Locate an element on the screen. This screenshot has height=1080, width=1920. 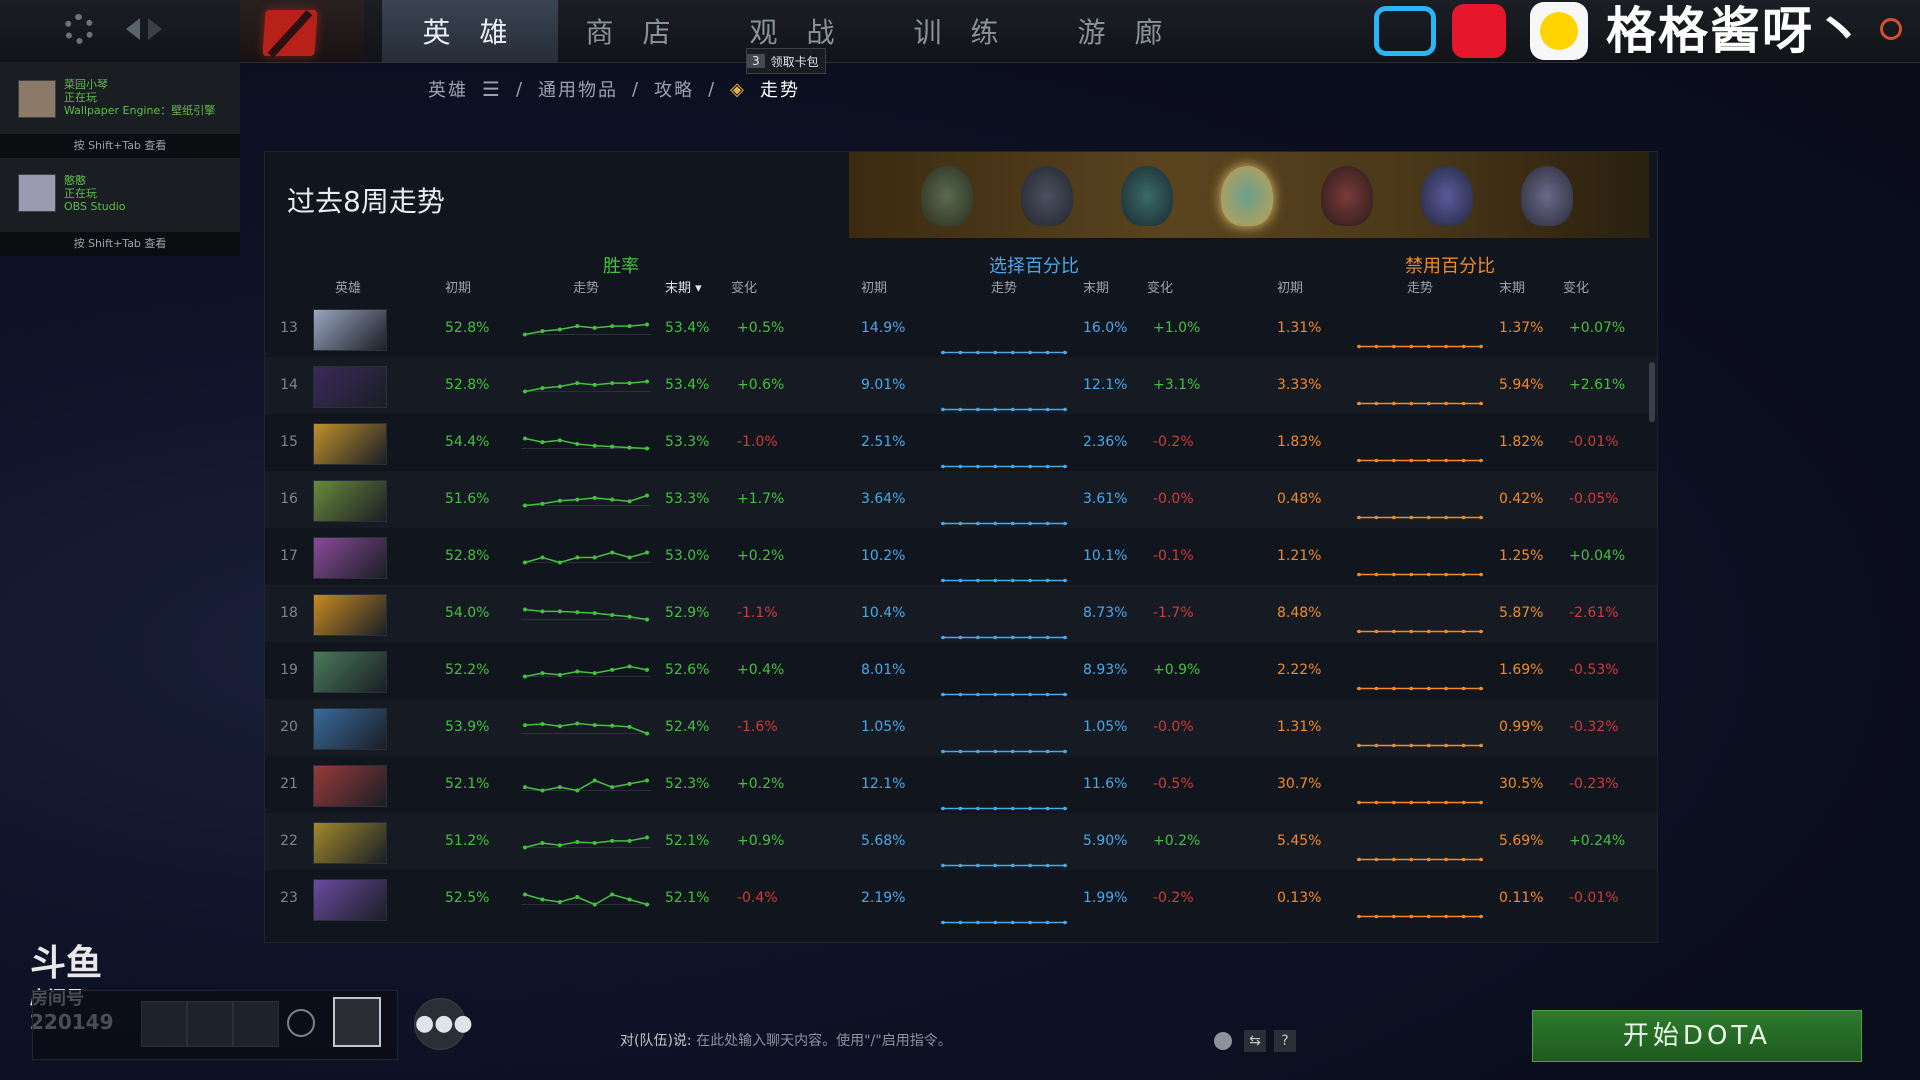
tab-learn: 训 练 is located at coordinates (961, 31).